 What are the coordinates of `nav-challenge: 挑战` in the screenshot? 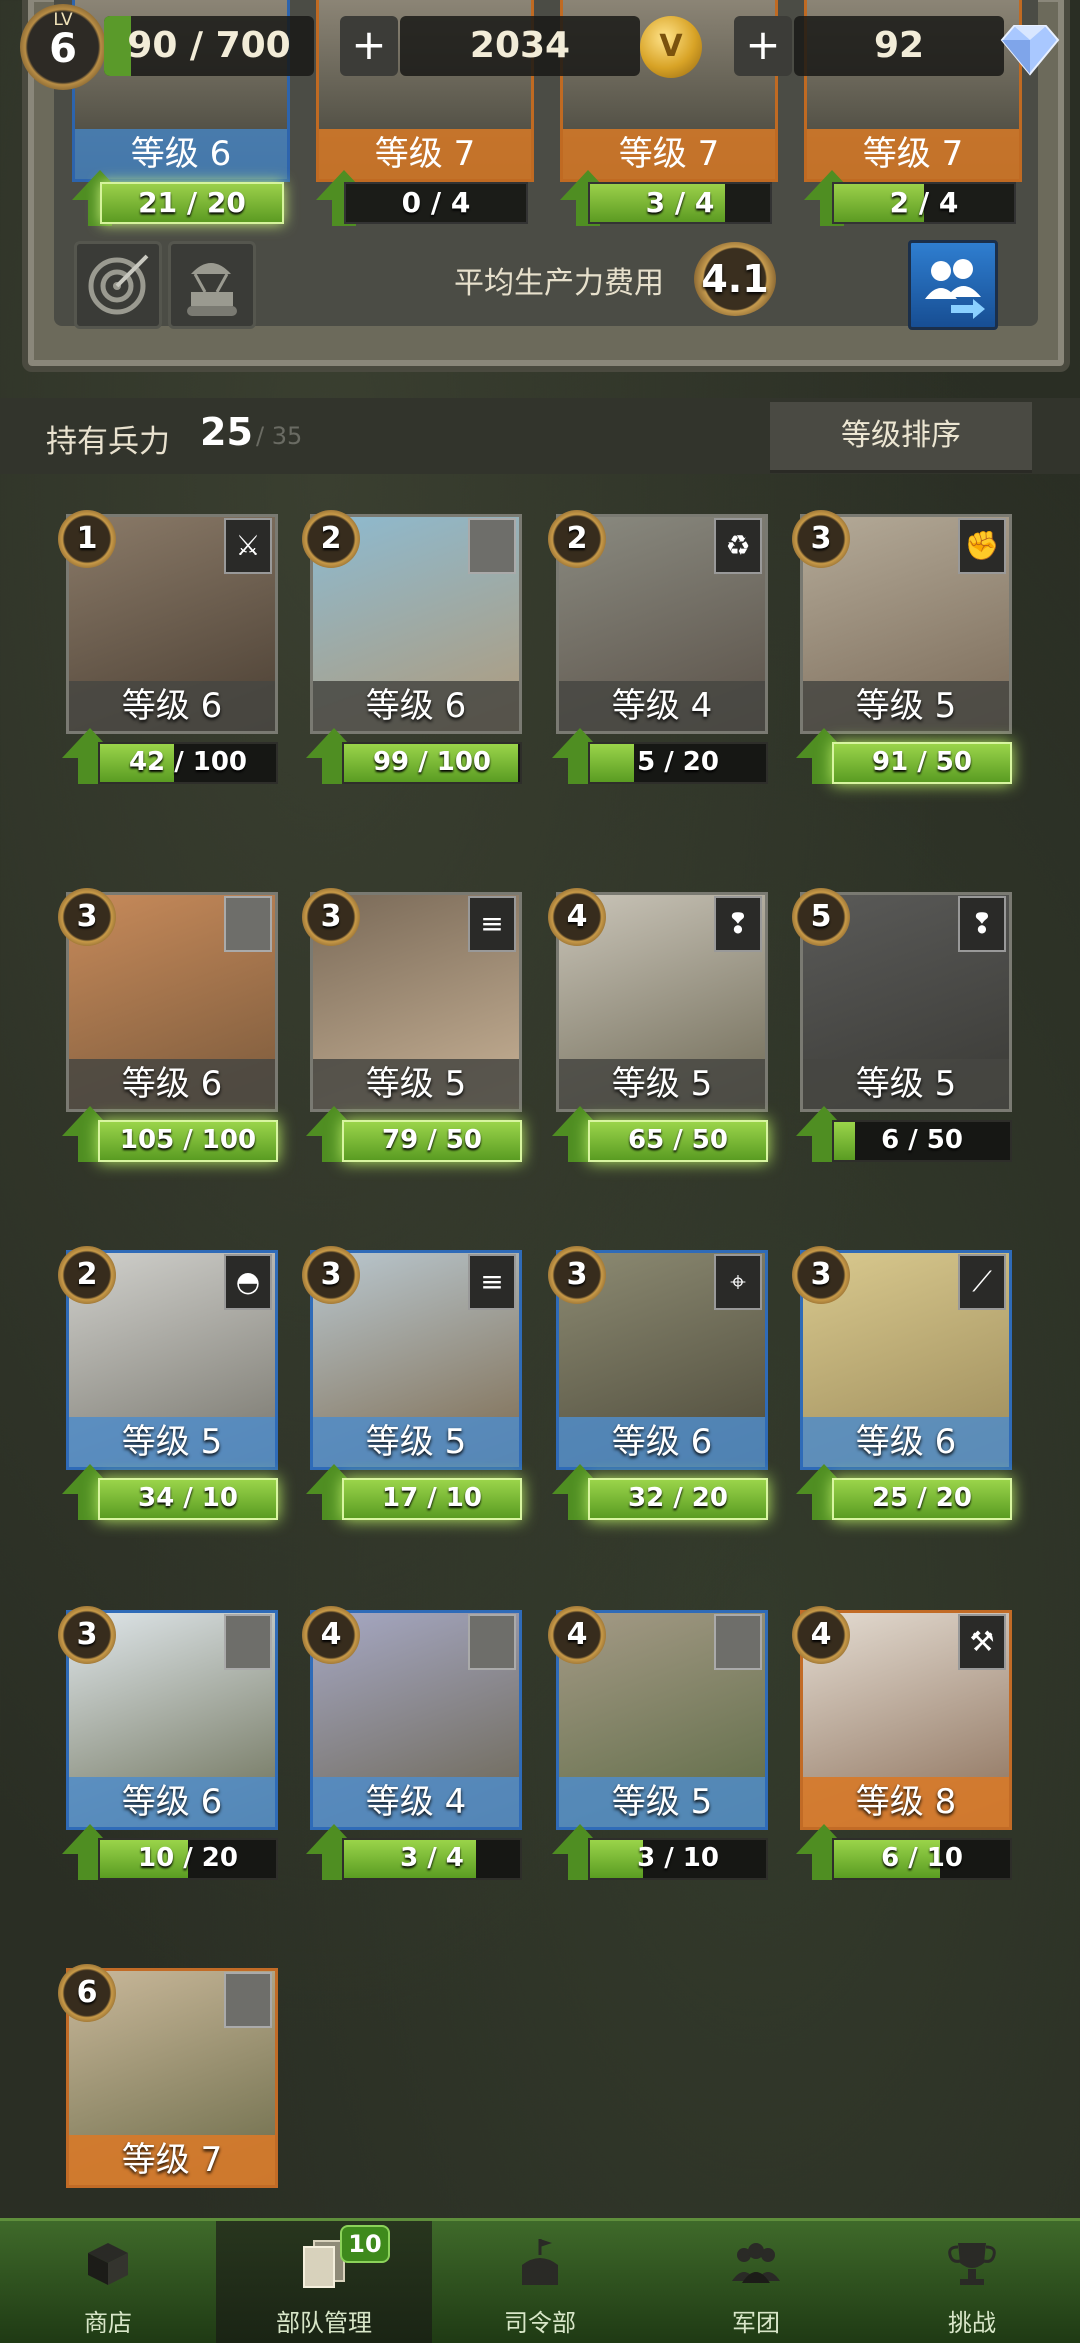 It's located at (972, 2282).